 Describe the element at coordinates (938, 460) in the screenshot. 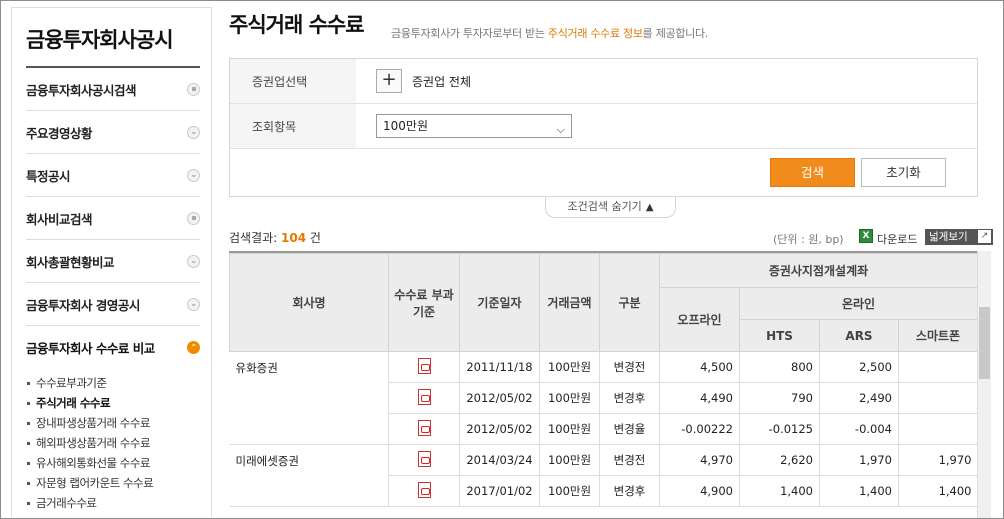

I see `cell-smartphone: 1,970` at that location.